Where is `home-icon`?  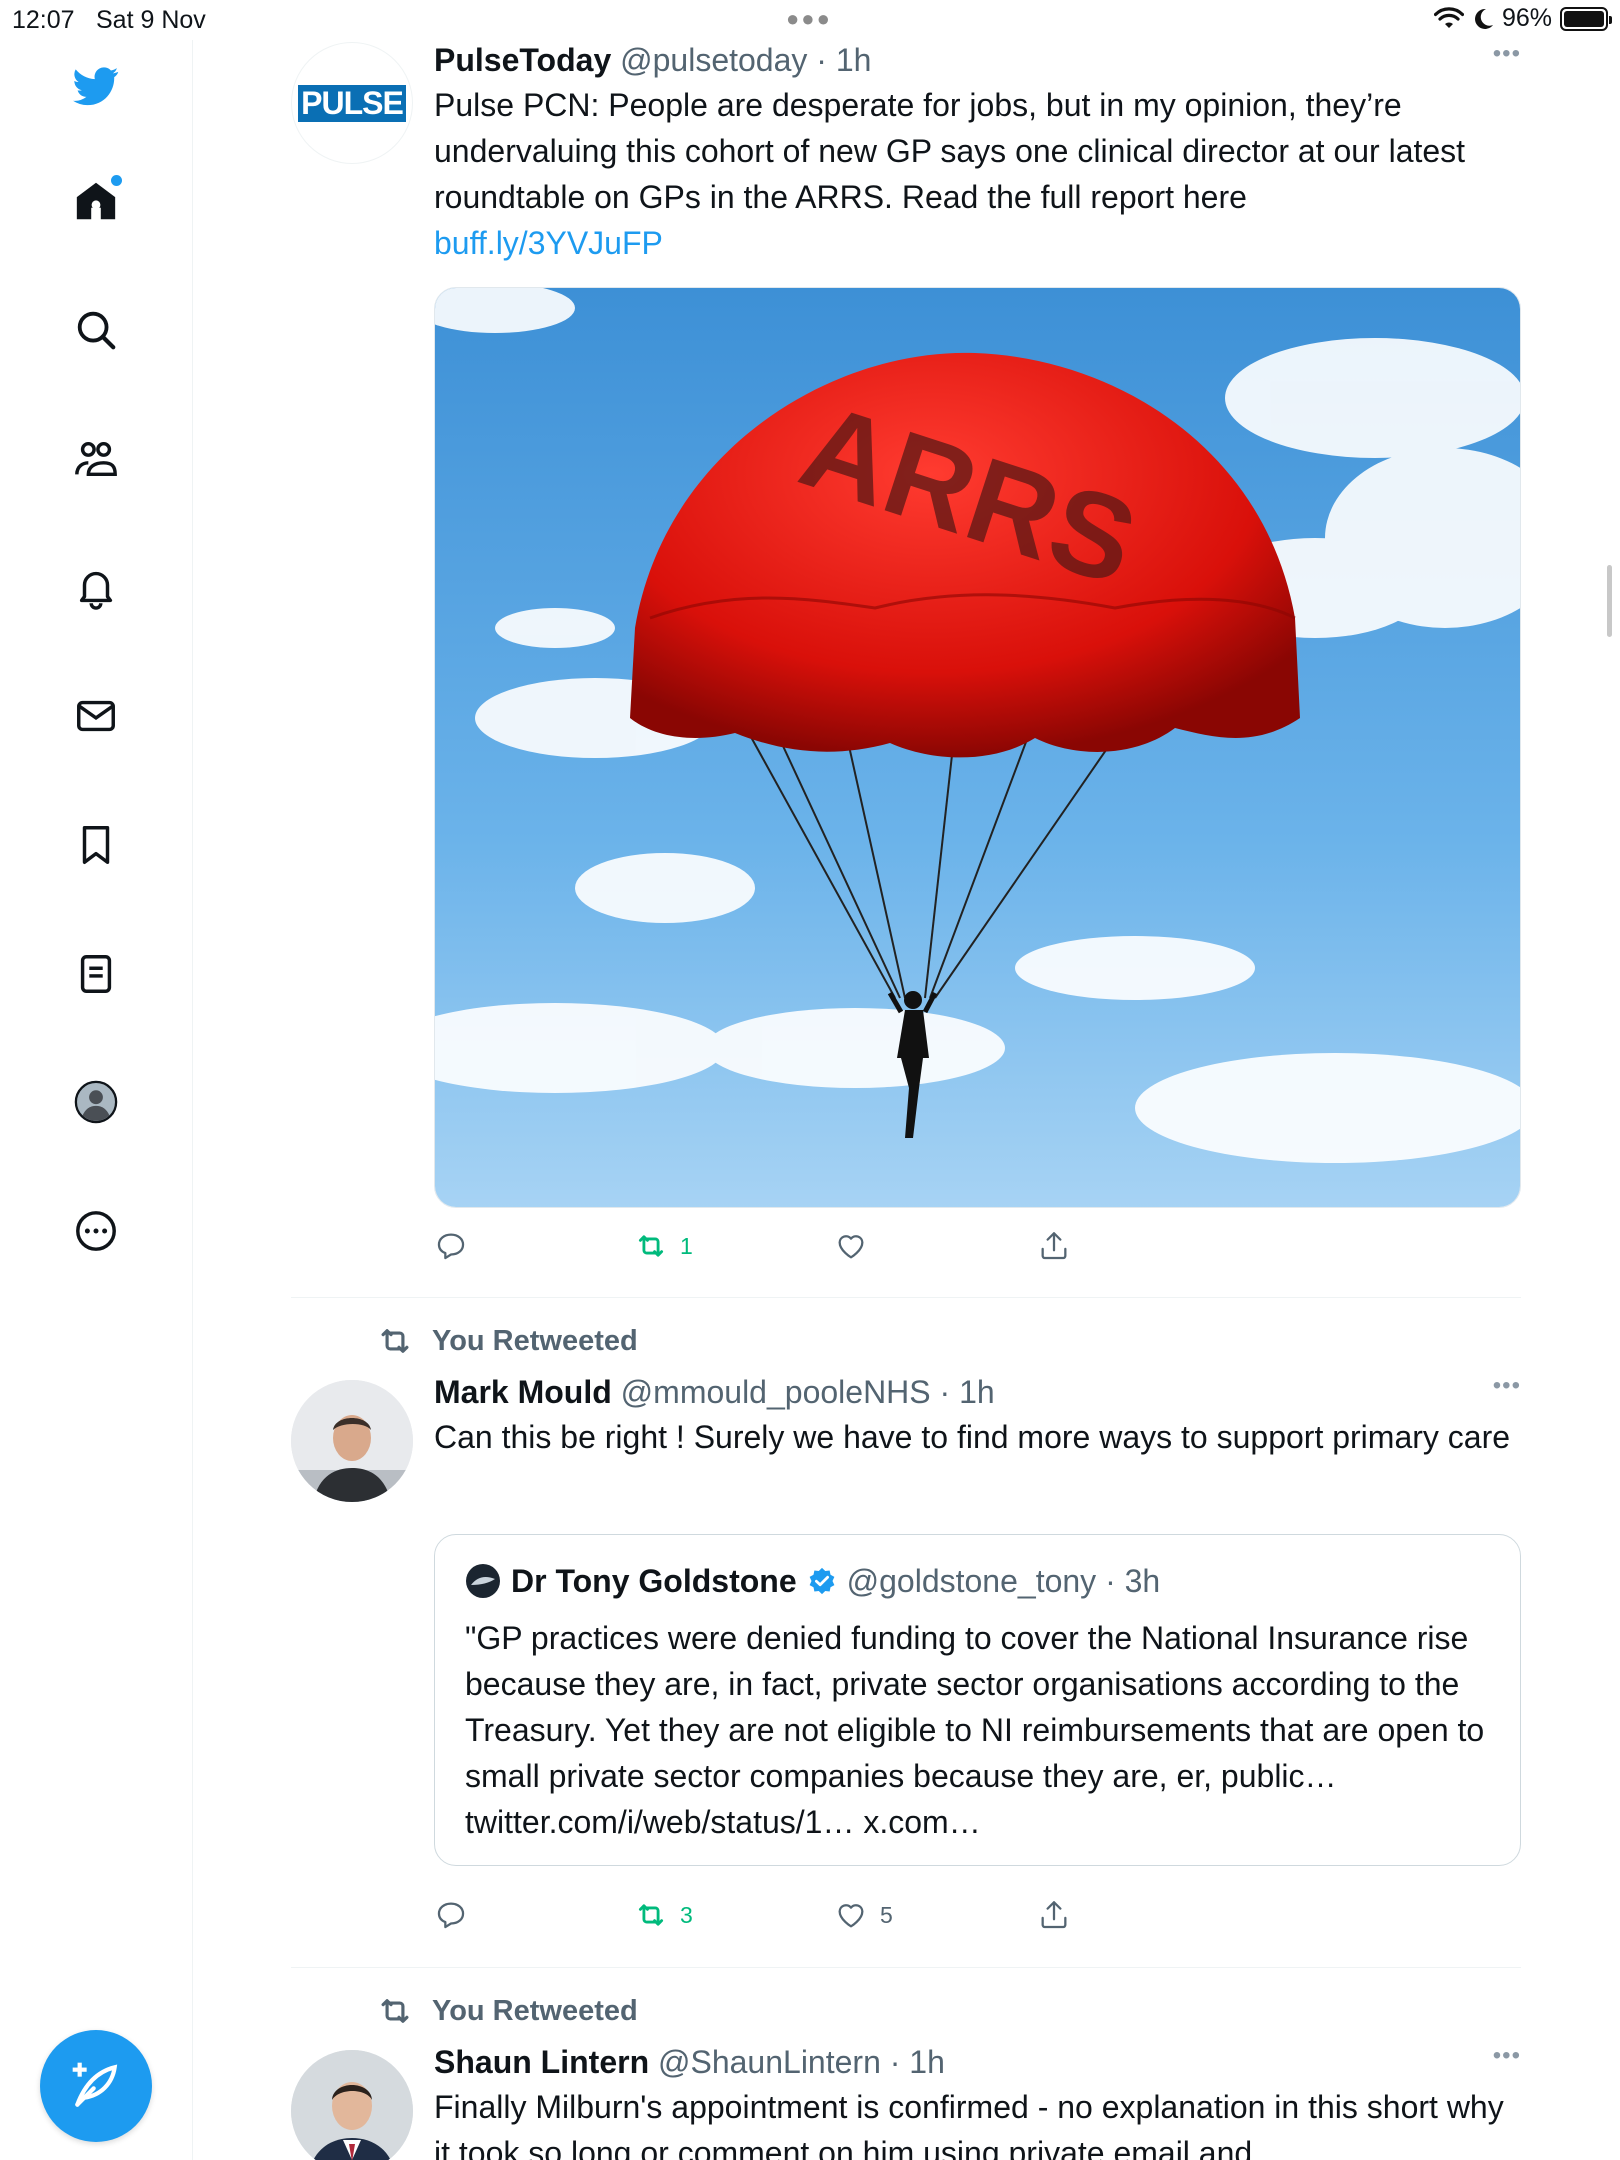 home-icon is located at coordinates (96, 201).